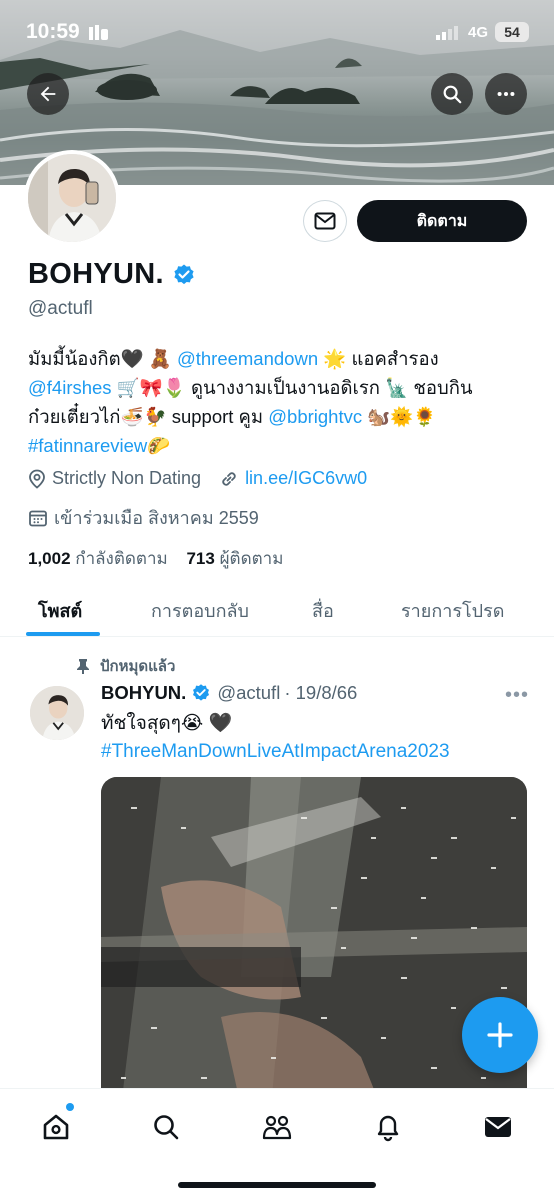  I want to click on bio-text: มัมมี้น้องกิต🖤 🧸, so click(102, 358).